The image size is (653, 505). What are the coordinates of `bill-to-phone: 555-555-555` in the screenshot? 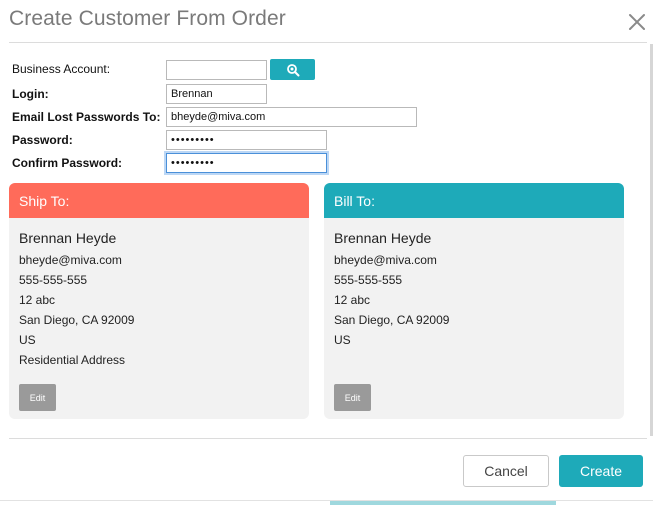 It's located at (368, 280).